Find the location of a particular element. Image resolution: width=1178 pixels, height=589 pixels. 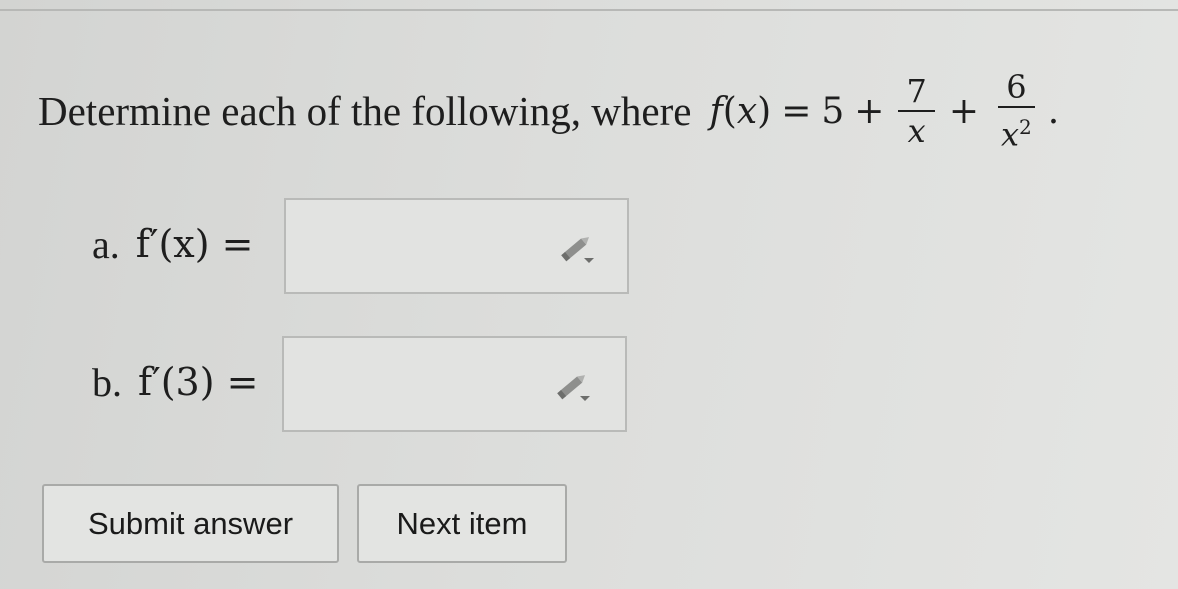

part-b-letter: b. is located at coordinates (107, 382).